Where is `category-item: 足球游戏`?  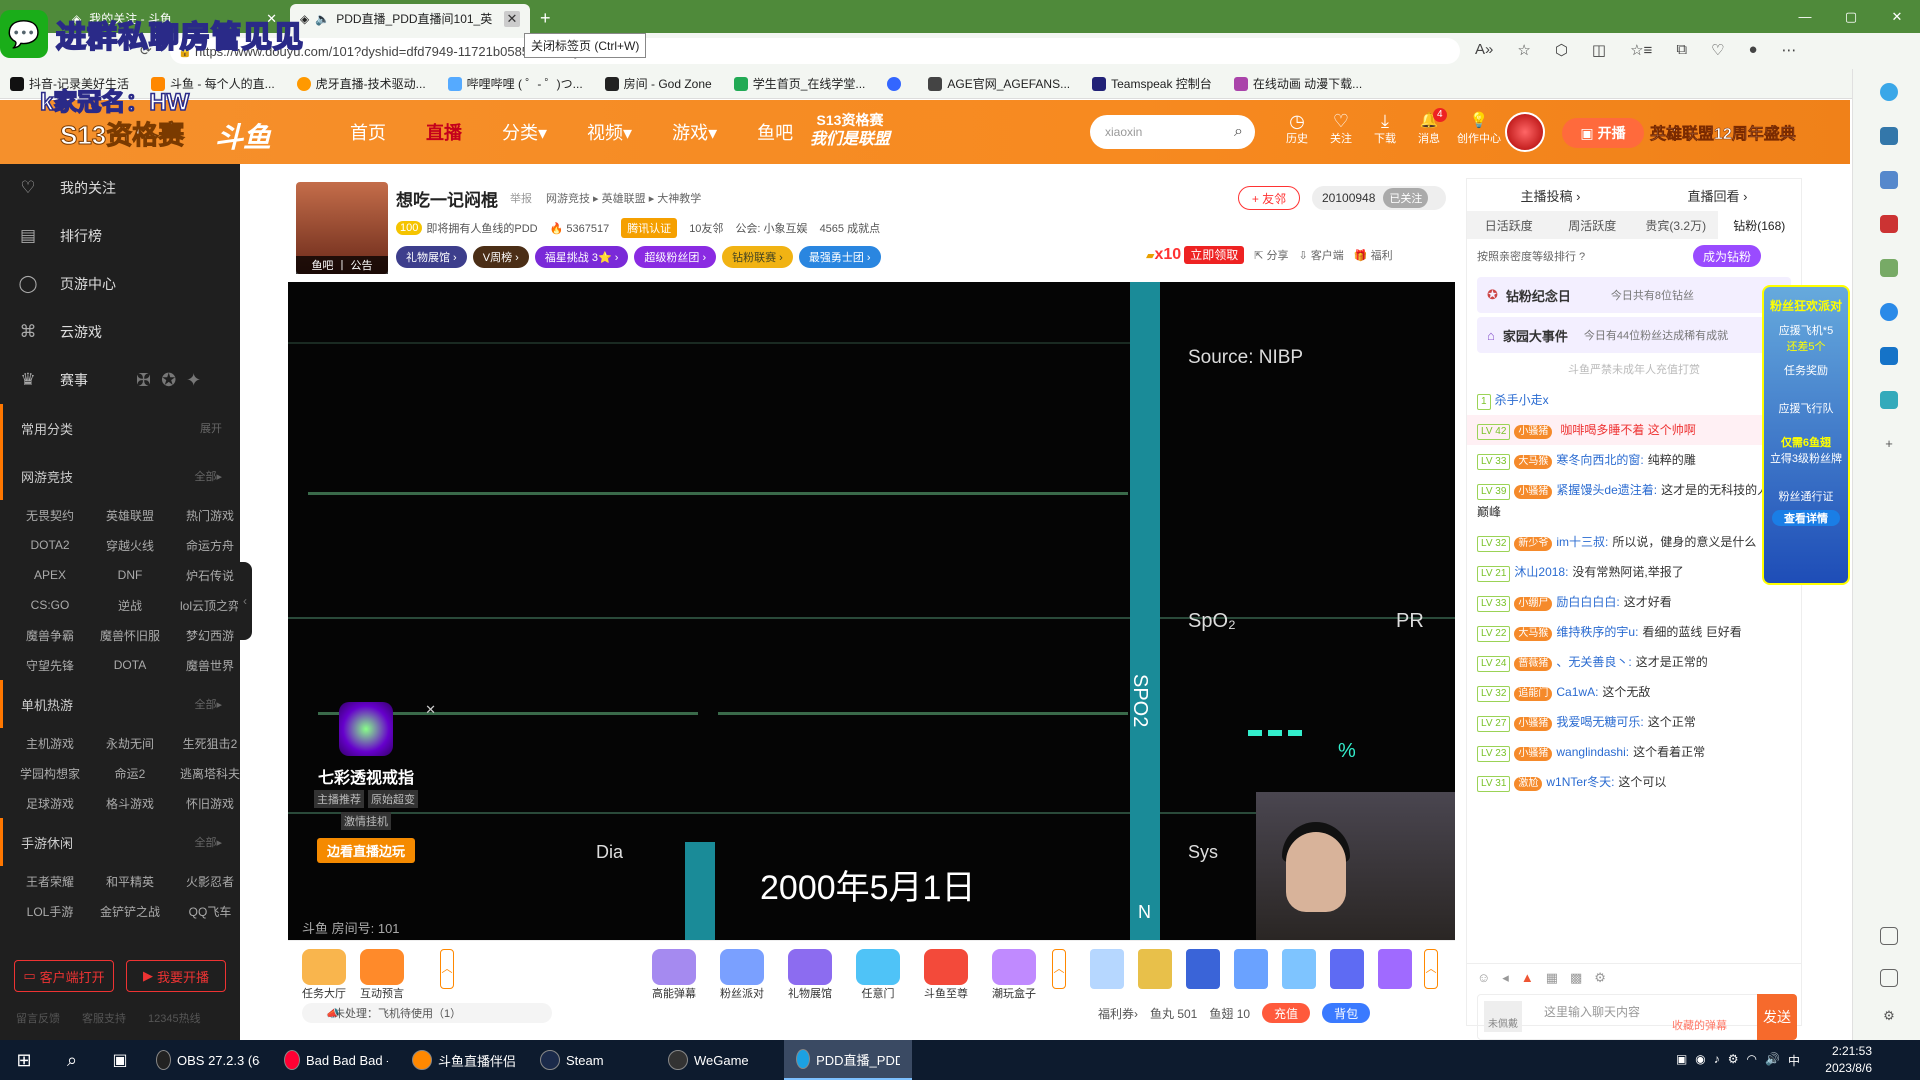
category-item: 足球游戏 is located at coordinates (50, 803).